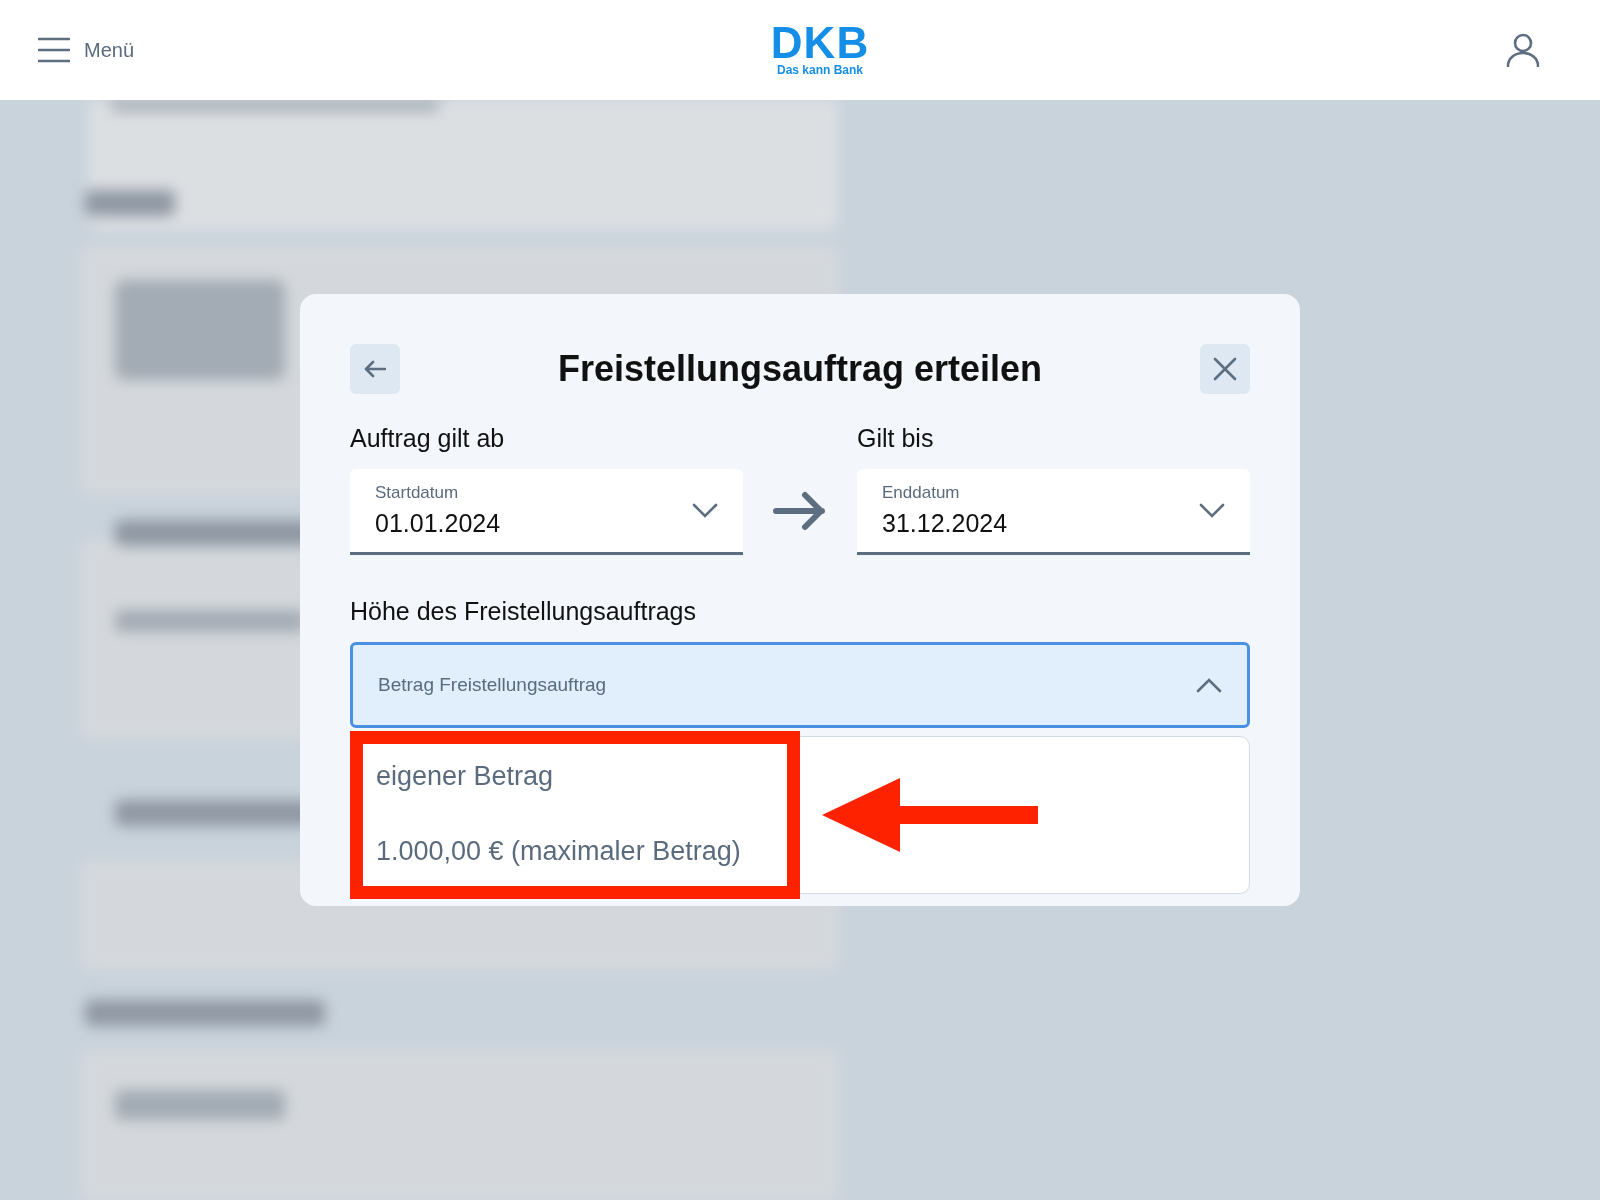 This screenshot has width=1600, height=1200. Describe the element at coordinates (546, 512) in the screenshot. I see `date-dropdown: Startdatum 01.01.2024` at that location.